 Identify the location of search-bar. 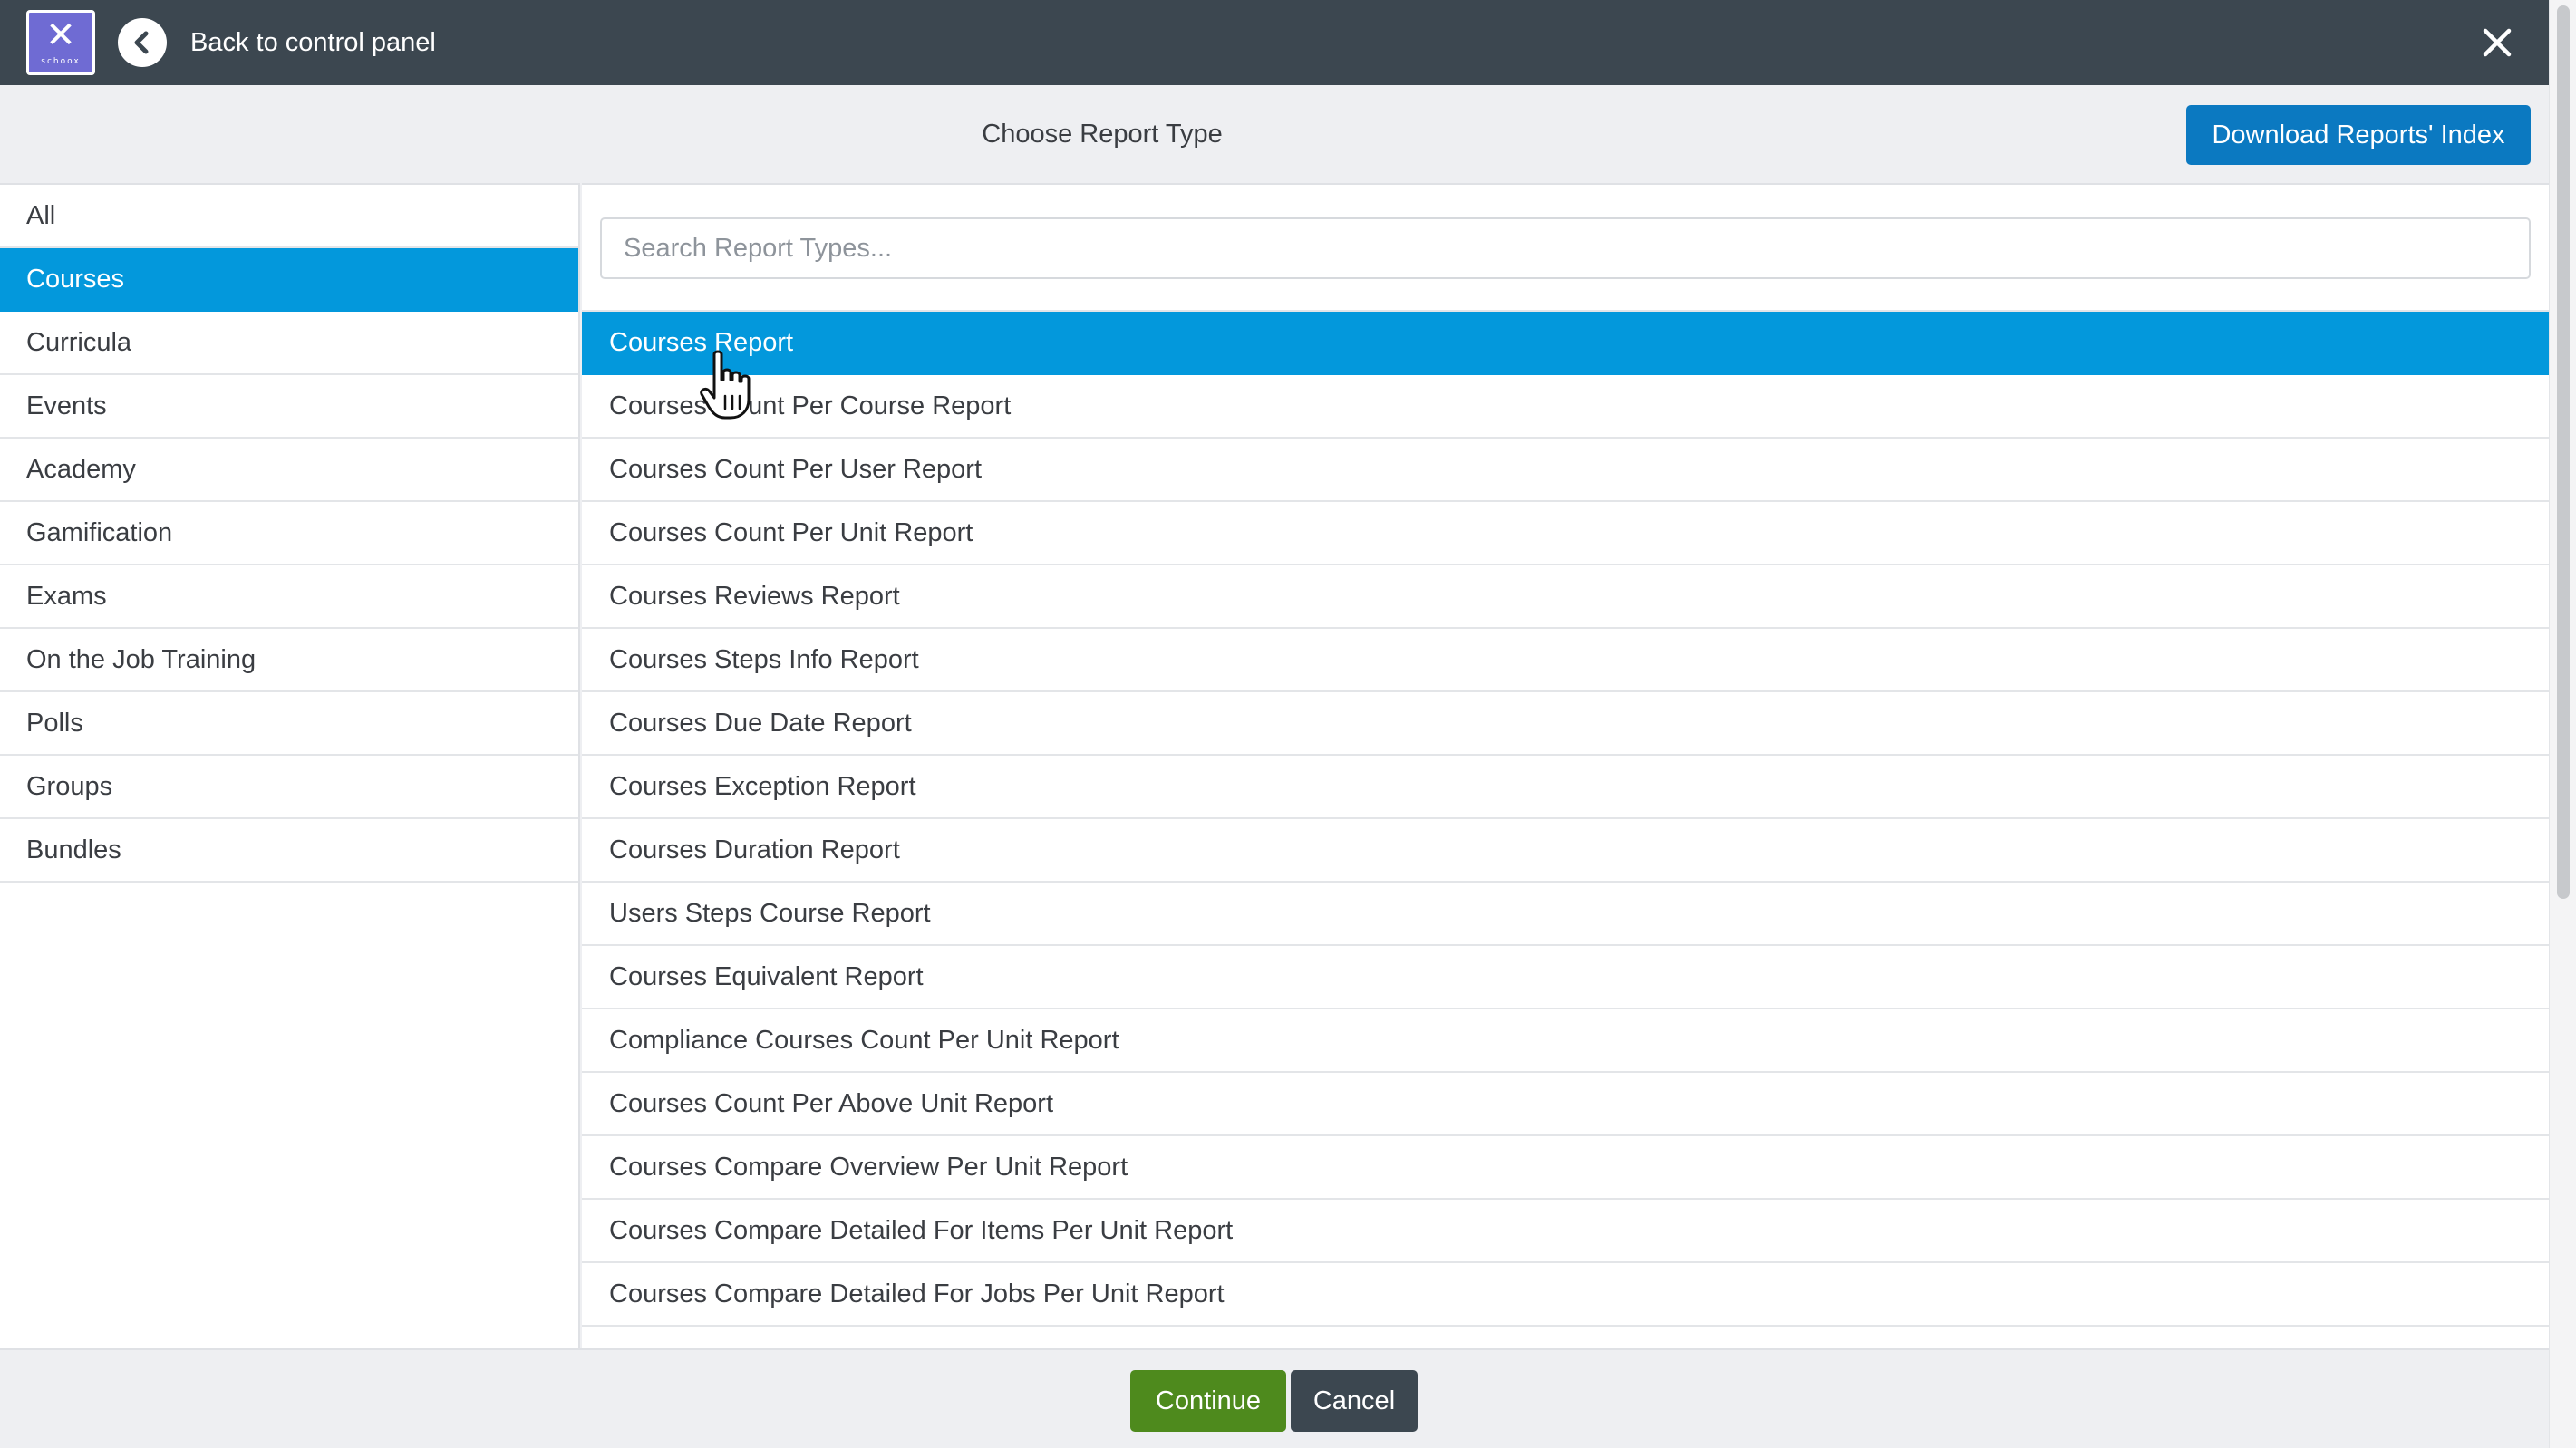
(1565, 248).